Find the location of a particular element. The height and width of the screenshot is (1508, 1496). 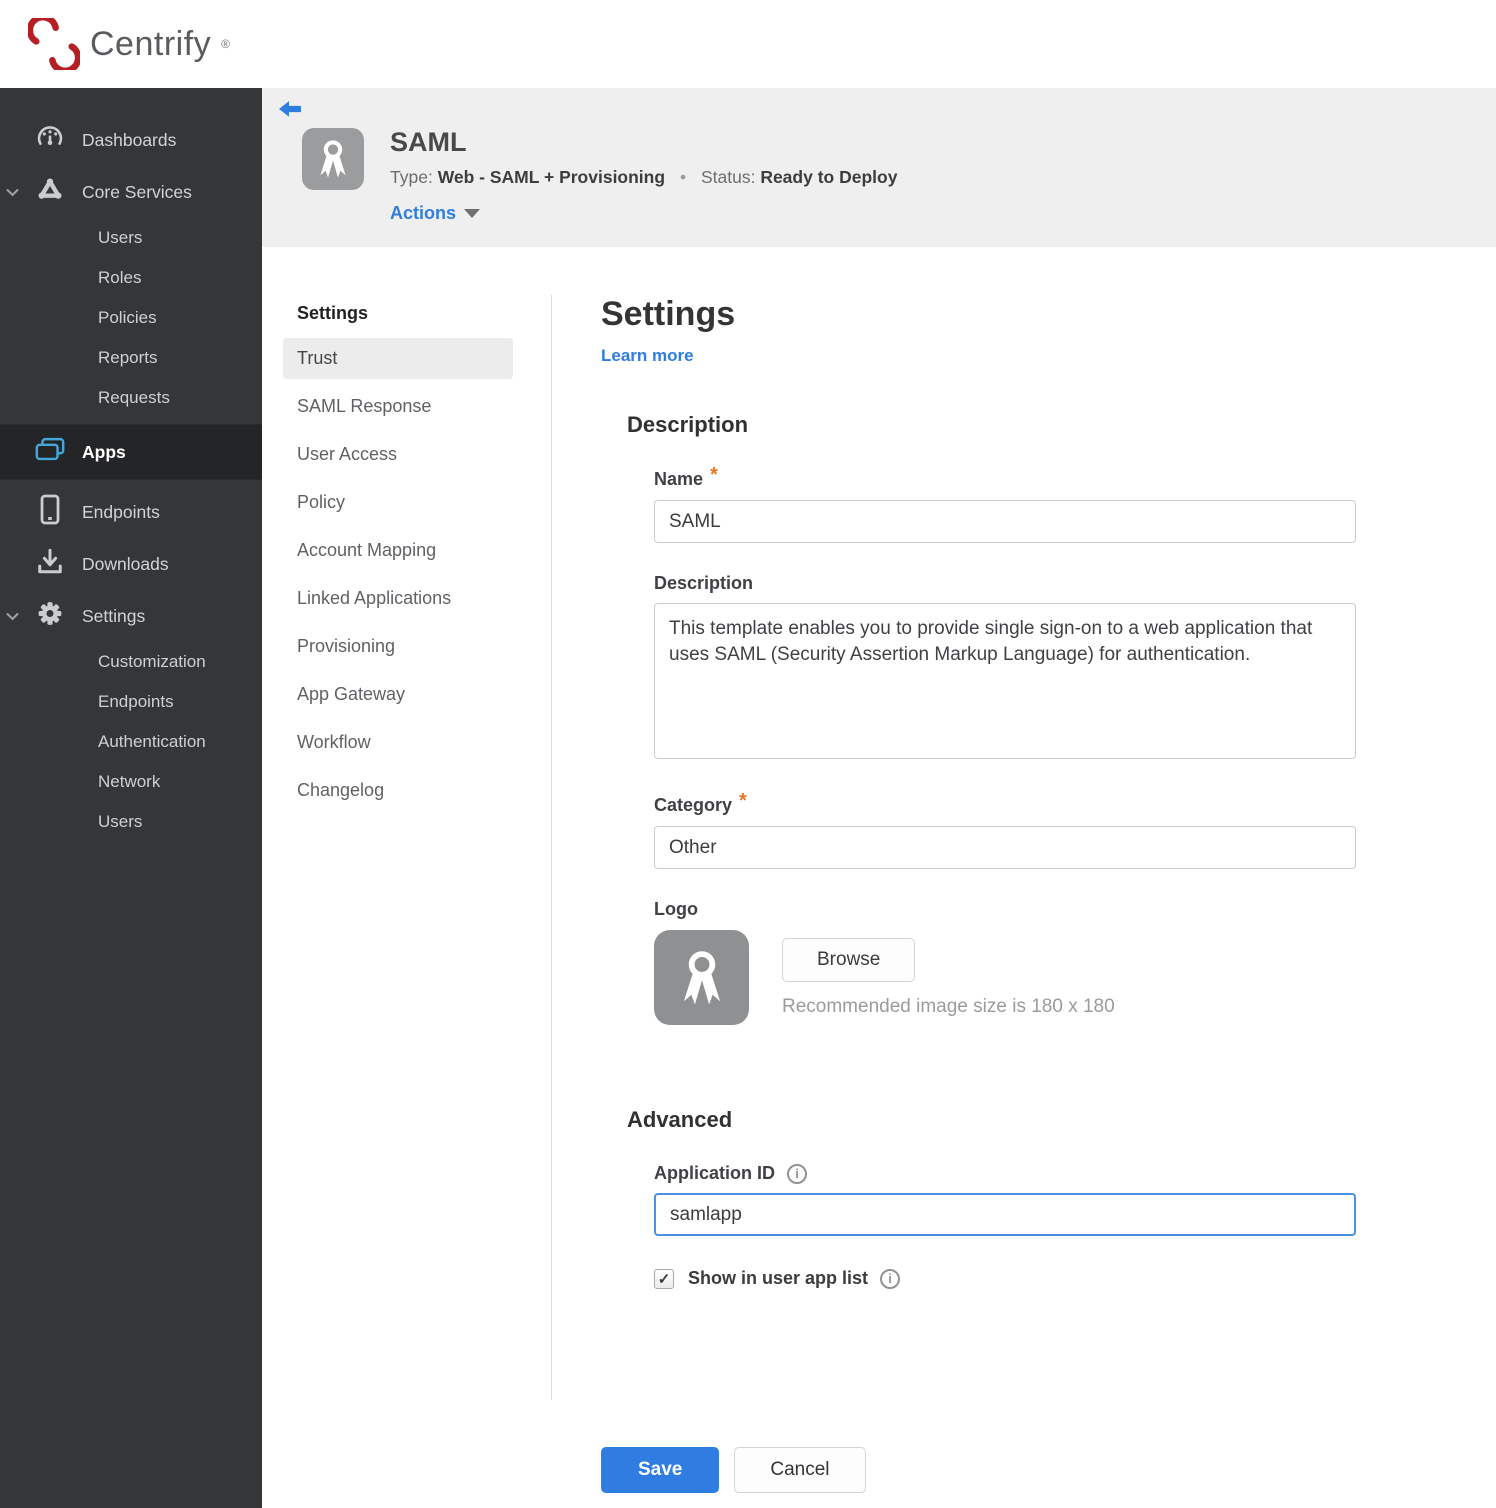

save-button: Save is located at coordinates (660, 1470).